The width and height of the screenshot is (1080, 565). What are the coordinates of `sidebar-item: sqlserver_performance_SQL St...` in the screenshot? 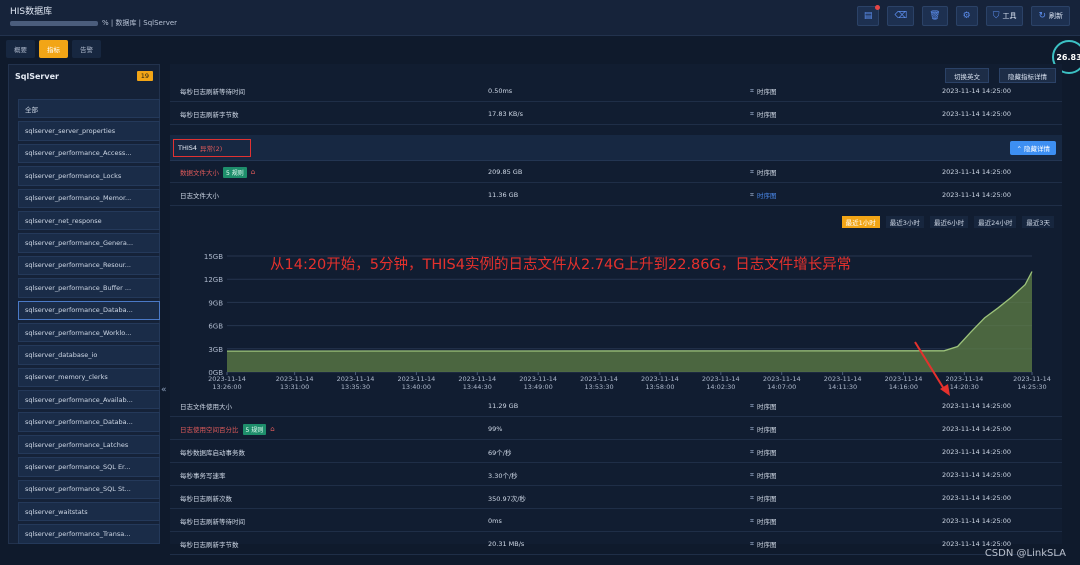 It's located at (89, 489).